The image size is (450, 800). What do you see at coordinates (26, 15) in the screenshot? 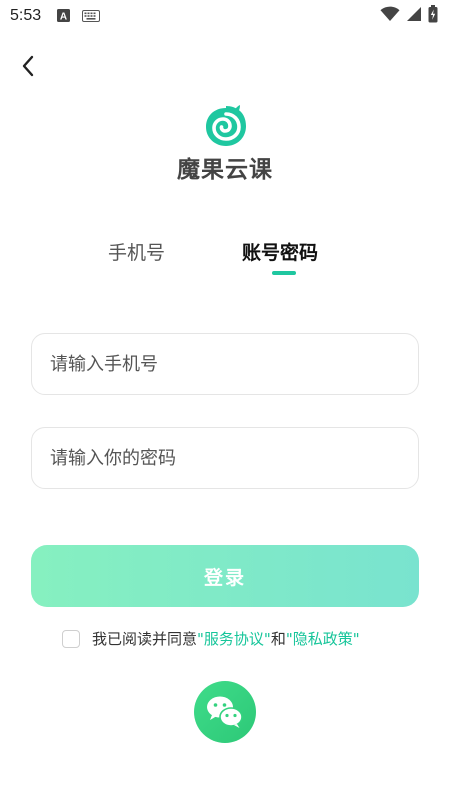
I see `status-time: 5:53` at bounding box center [26, 15].